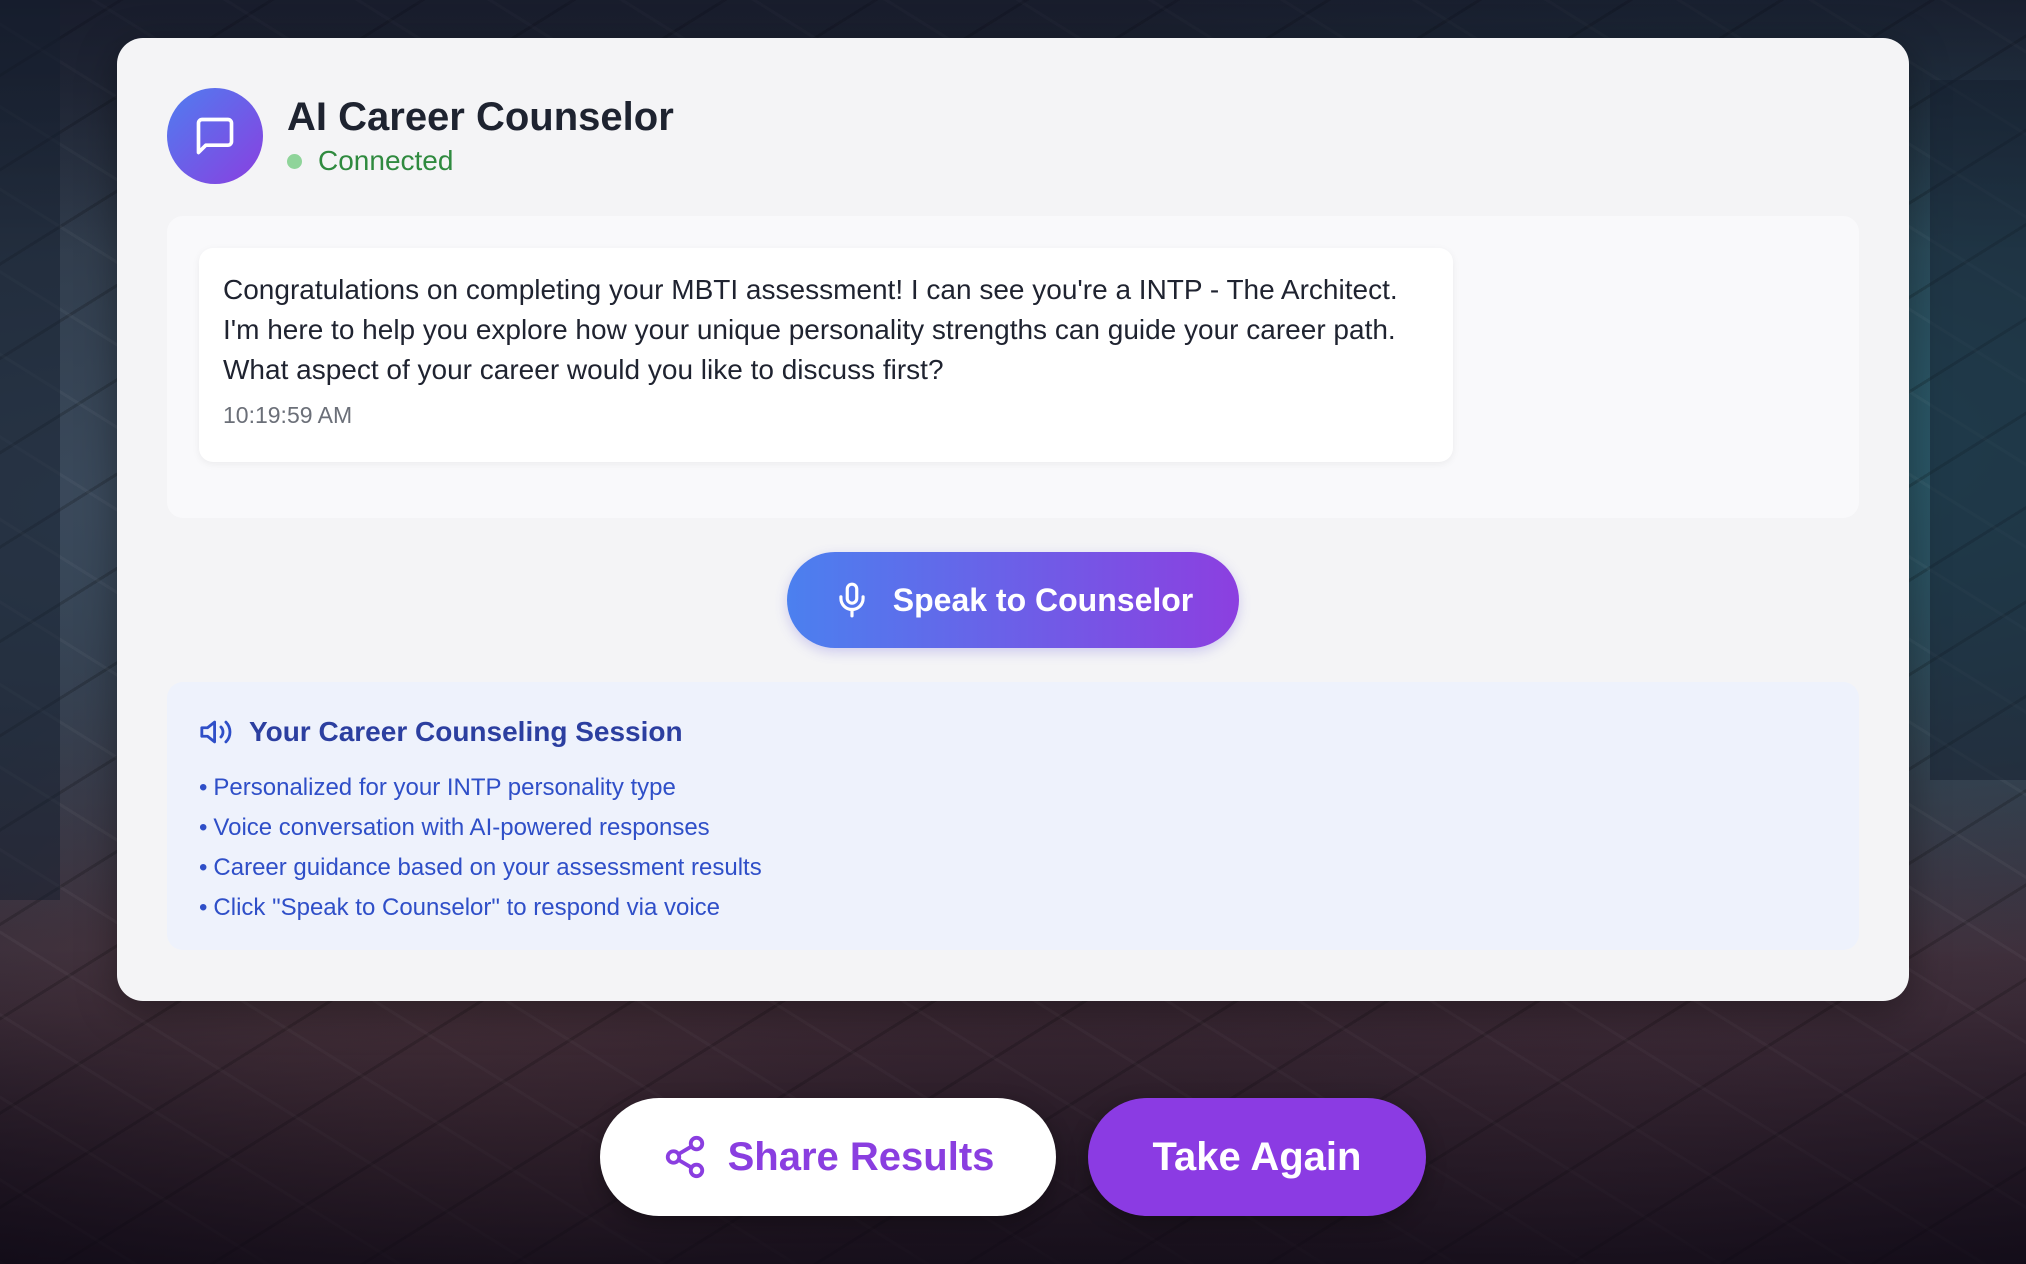 This screenshot has width=2026, height=1264. Describe the element at coordinates (30, 450) in the screenshot. I see `background-shelf` at that location.